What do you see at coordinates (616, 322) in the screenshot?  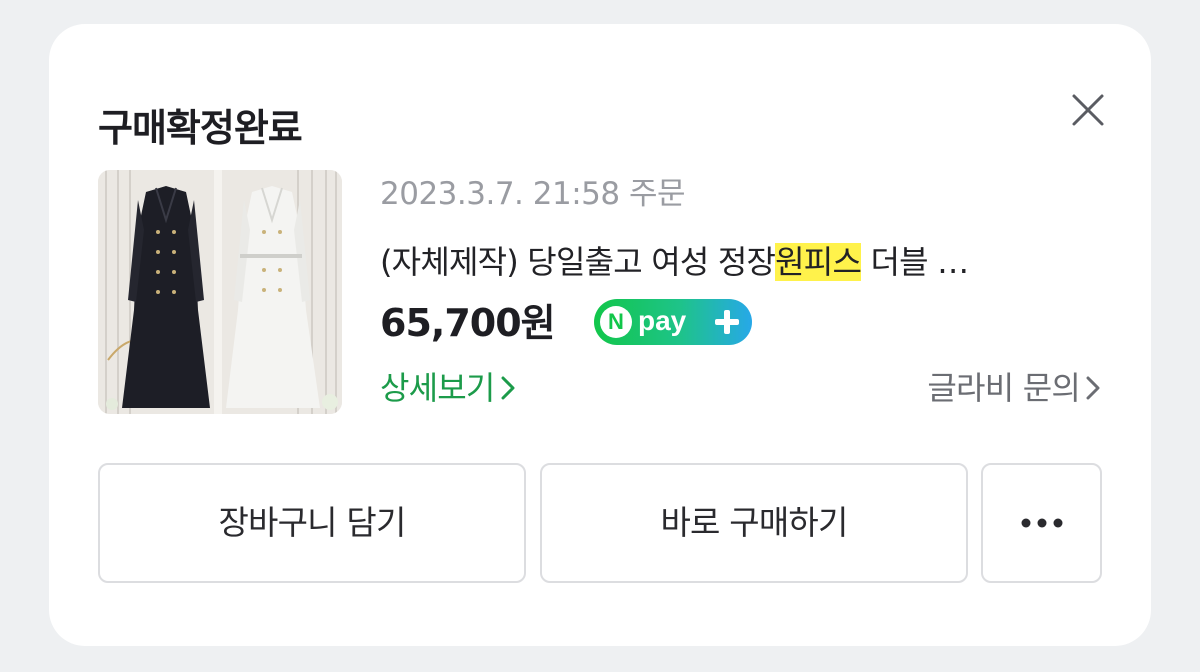 I see `npay-n-logo: N` at bounding box center [616, 322].